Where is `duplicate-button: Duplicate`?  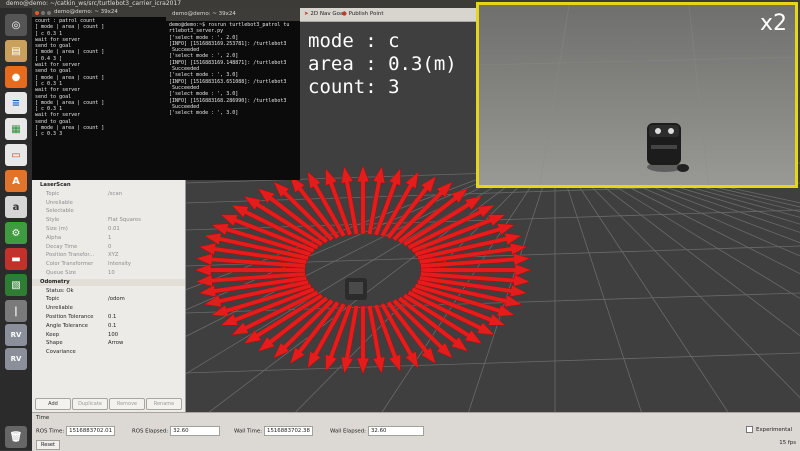
duplicate-button: Duplicate is located at coordinates (90, 404).